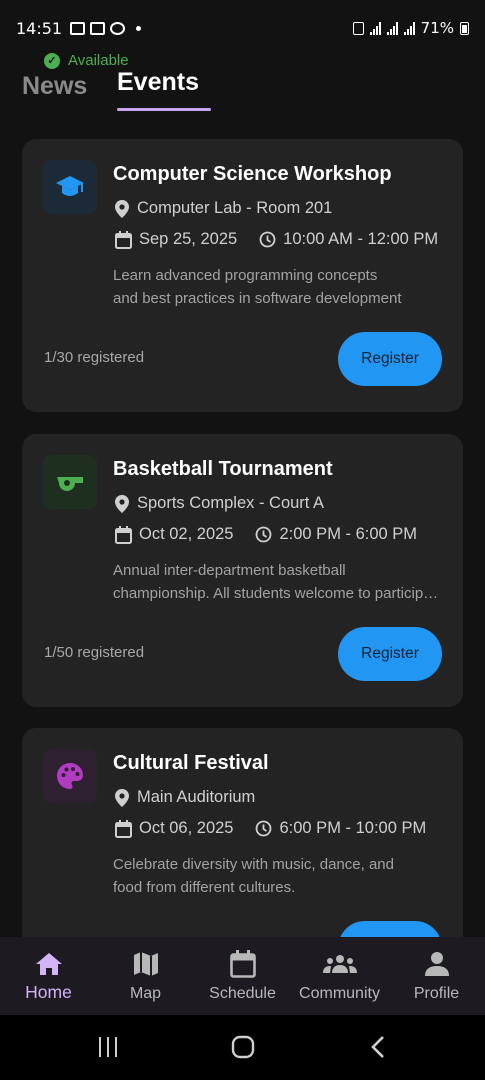  I want to click on event-date: Sep 25, 2025, so click(188, 239).